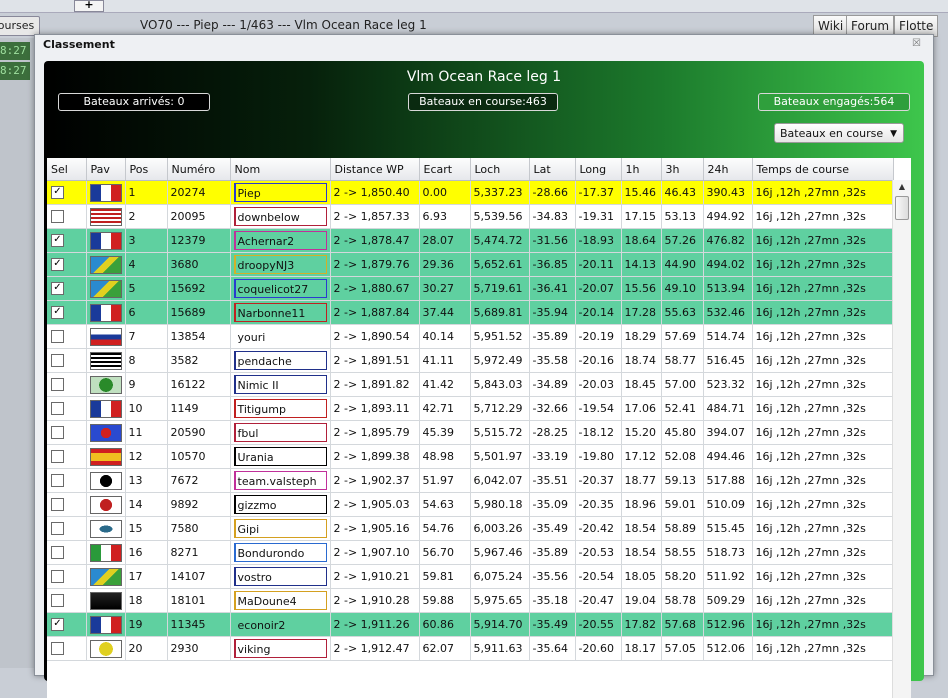 The image size is (948, 698). What do you see at coordinates (598, 169) in the screenshot?
I see `column-header: Long` at bounding box center [598, 169].